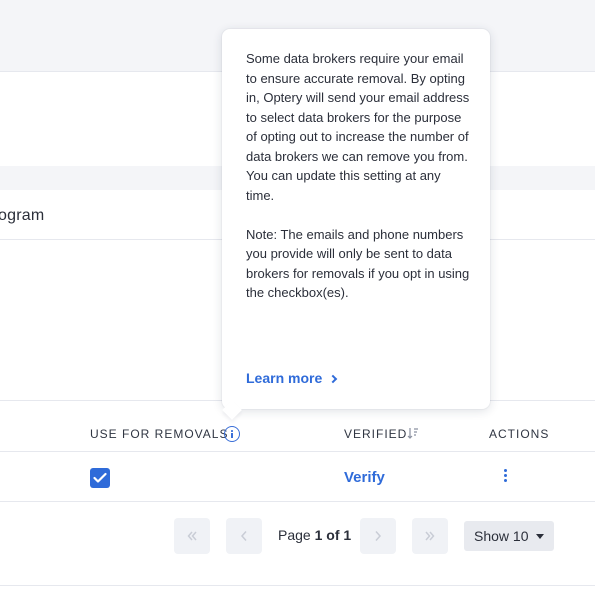  Describe the element at coordinates (296, 535) in the screenshot. I see `page-prefix: Page` at that location.